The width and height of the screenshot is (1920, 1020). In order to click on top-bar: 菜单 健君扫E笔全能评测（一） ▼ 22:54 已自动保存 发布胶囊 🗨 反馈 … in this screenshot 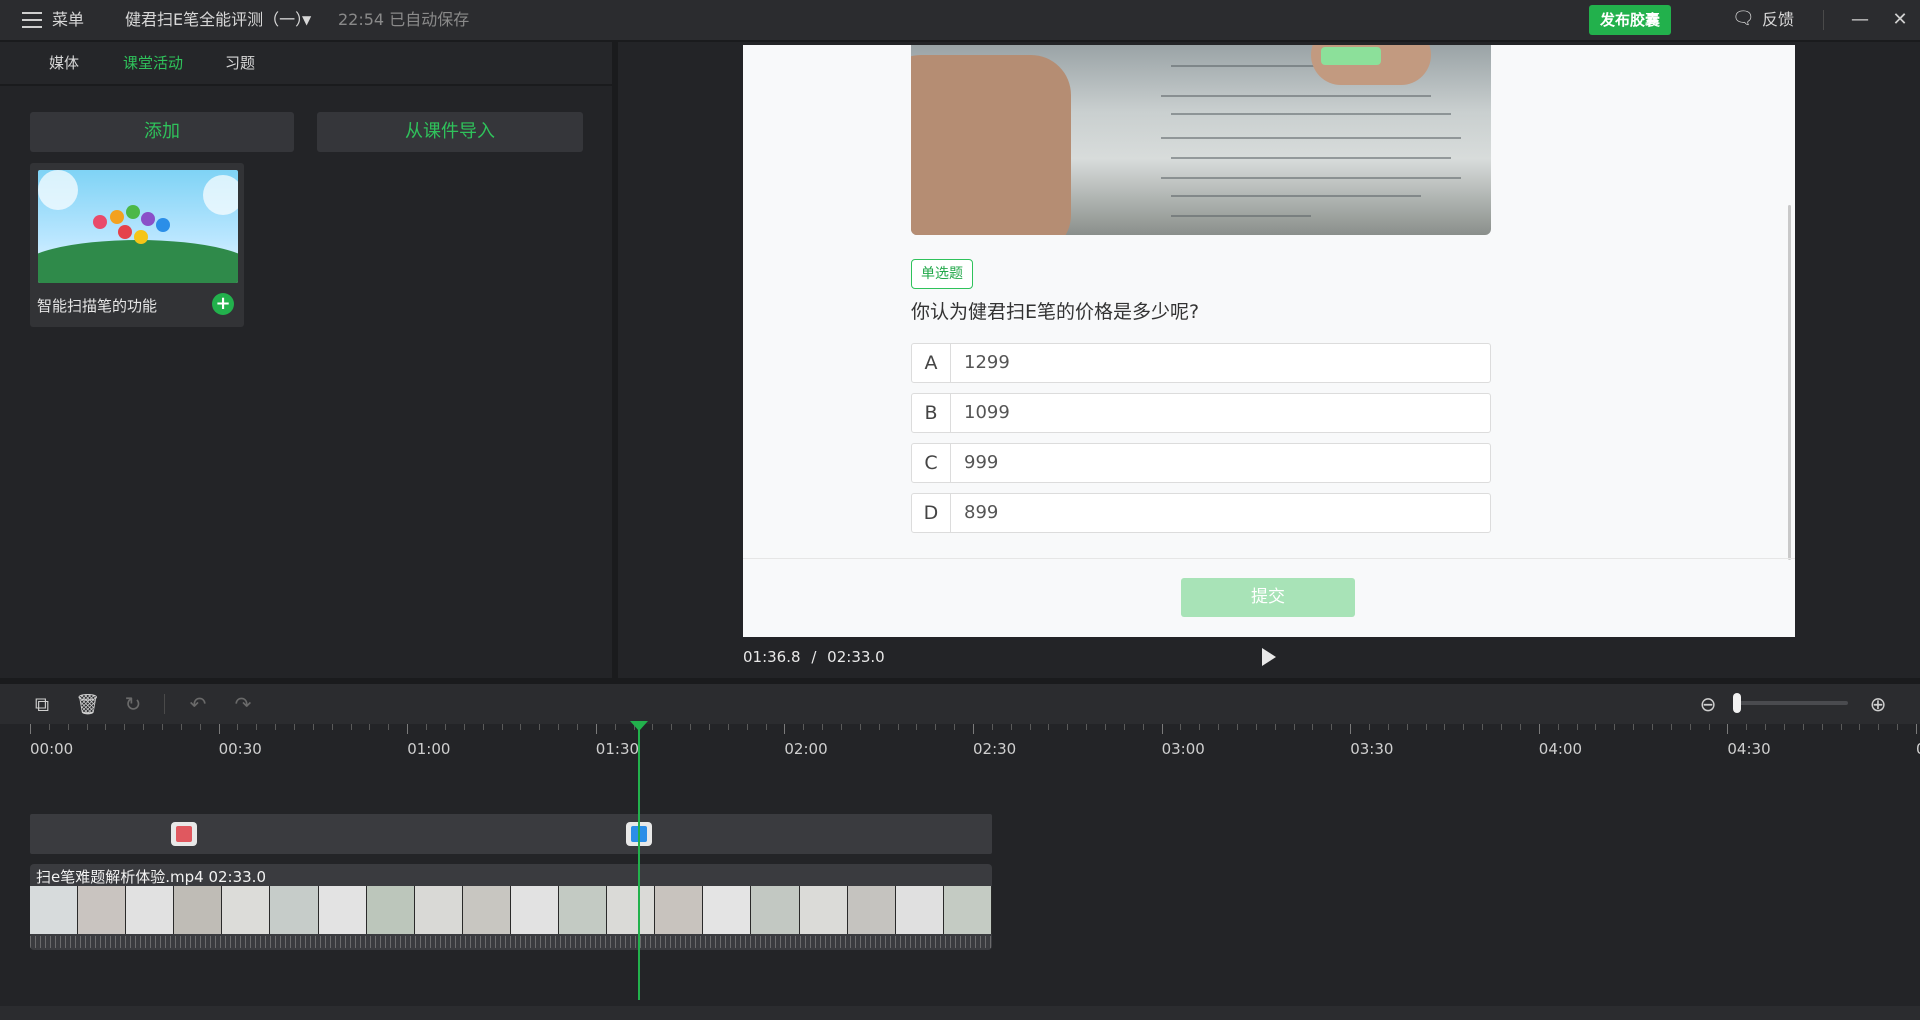, I will do `click(960, 21)`.